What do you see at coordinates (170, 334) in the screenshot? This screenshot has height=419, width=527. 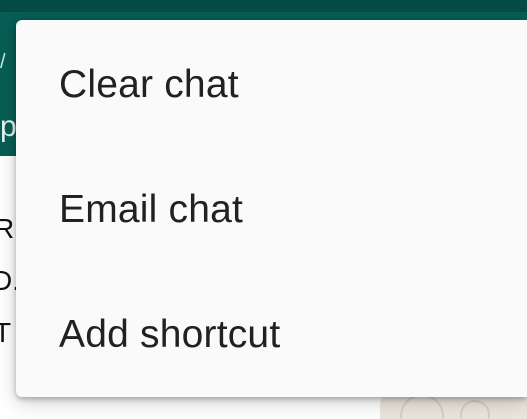 I see `menu-item-label: Add shortcut` at bounding box center [170, 334].